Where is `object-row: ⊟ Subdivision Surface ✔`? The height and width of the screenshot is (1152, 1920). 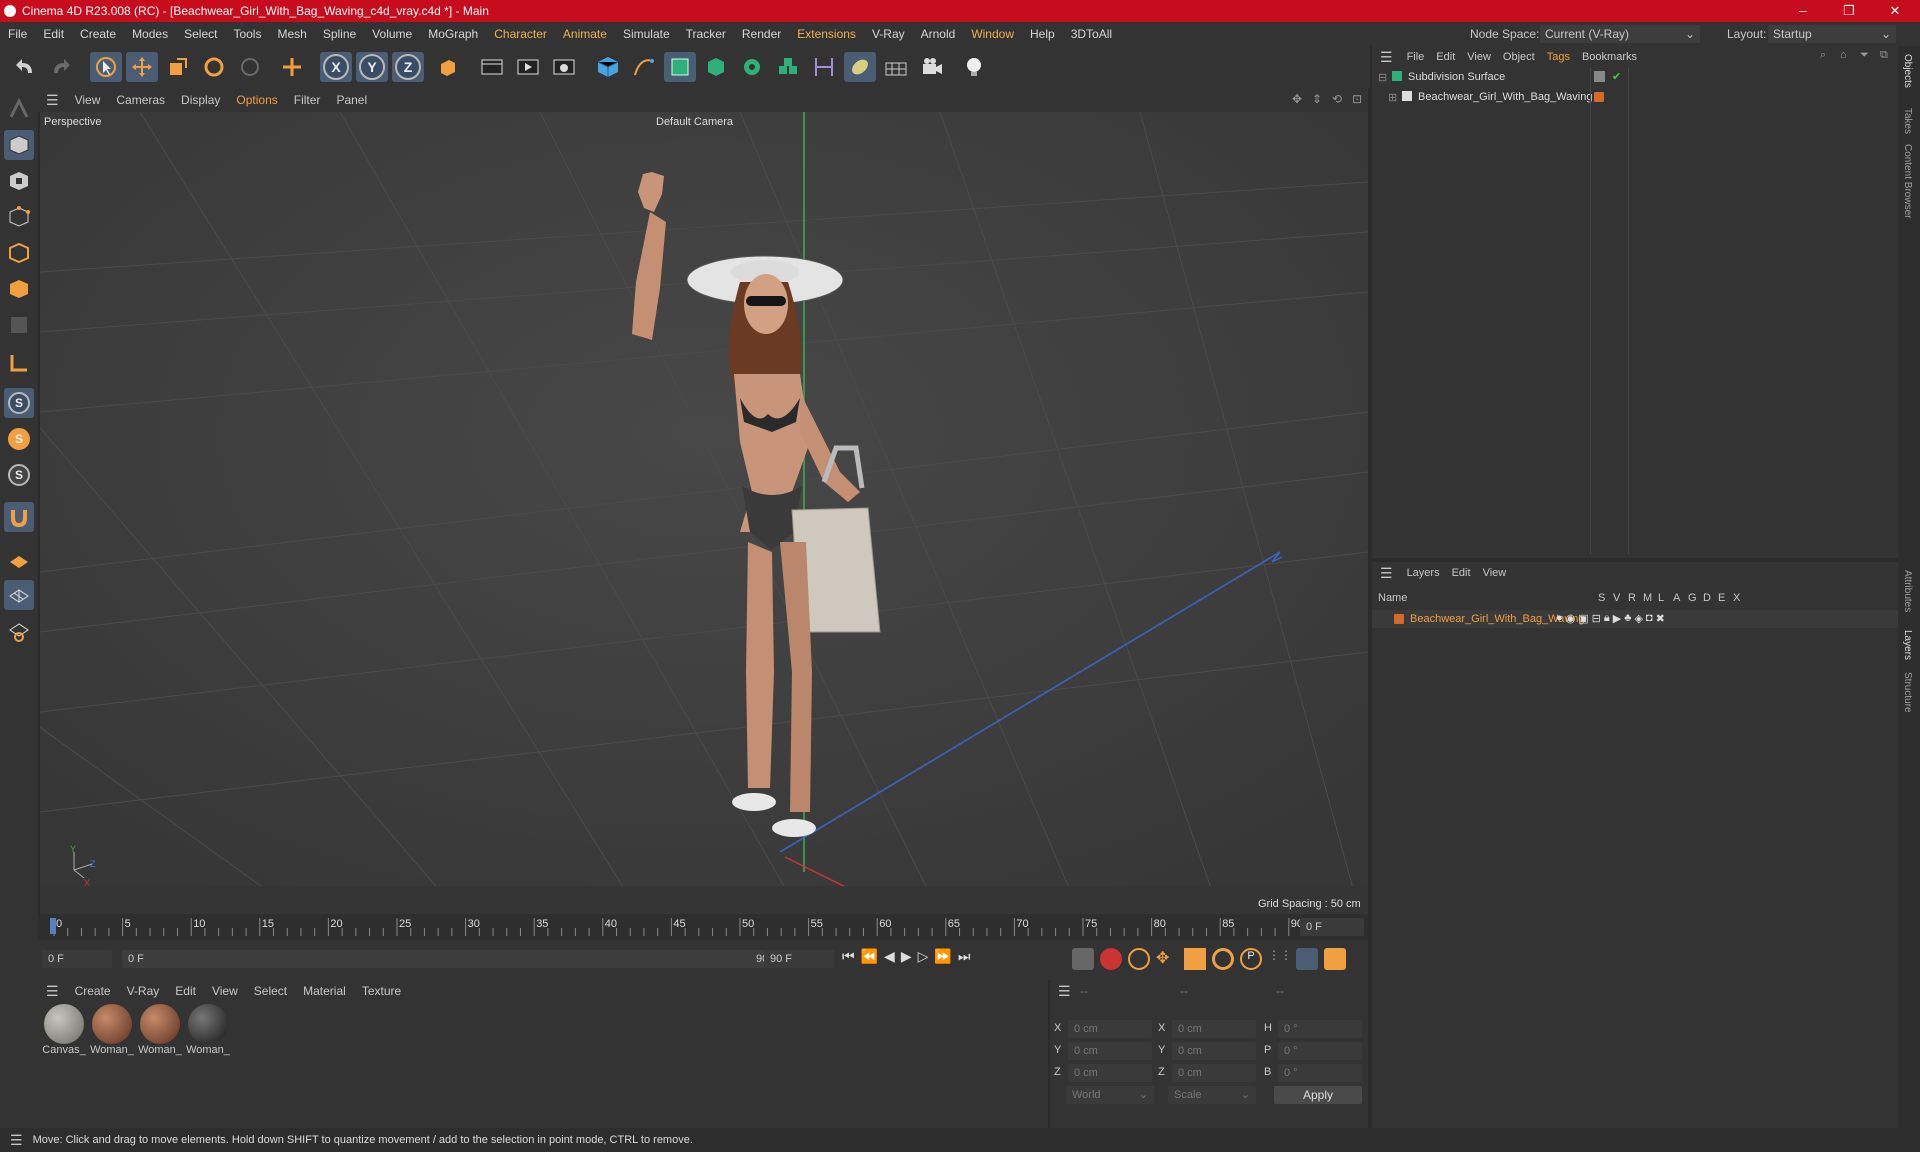 object-row: ⊟ Subdivision Surface ✔ is located at coordinates (1635, 78).